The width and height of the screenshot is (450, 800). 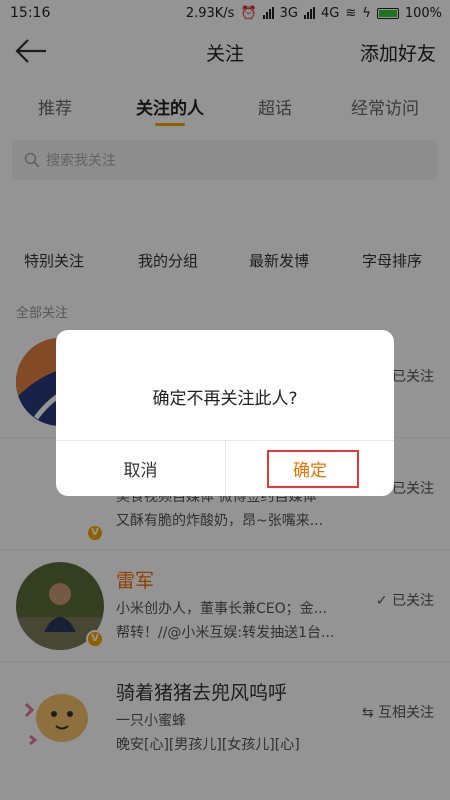 What do you see at coordinates (140, 468) in the screenshot?
I see `cancel-button: 取消` at bounding box center [140, 468].